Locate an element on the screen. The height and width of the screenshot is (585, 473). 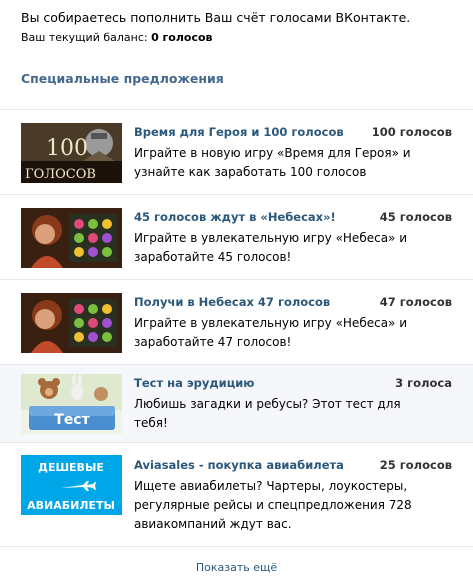
offer-amount: 100 голосов is located at coordinates (411, 132).